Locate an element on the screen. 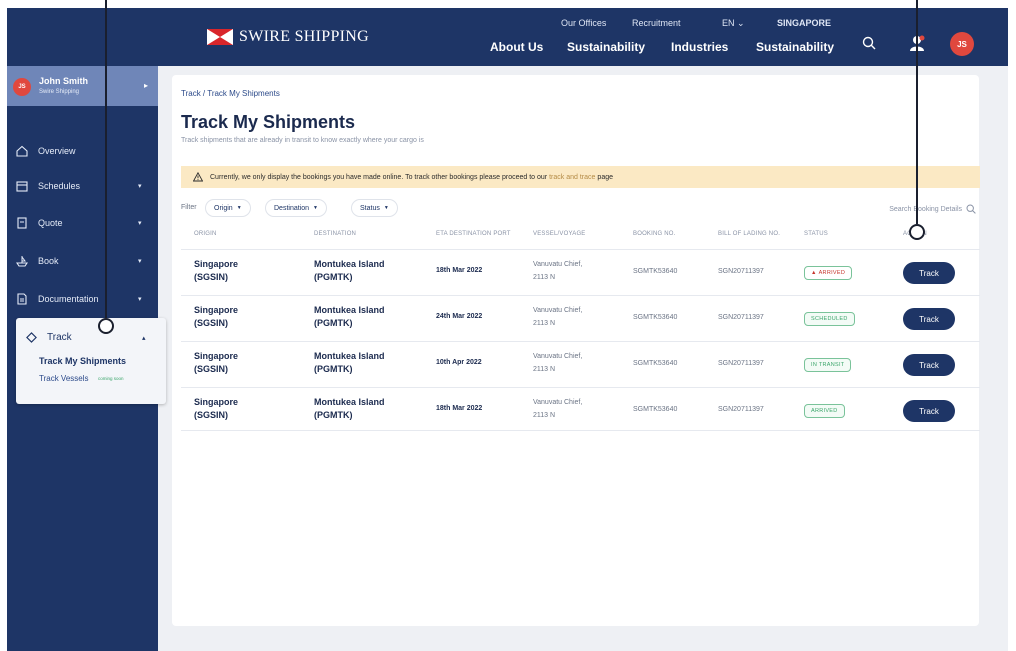 Image resolution: width=1016 pixels, height=651 pixels. sidebar-item-label: Book is located at coordinates (48, 261).